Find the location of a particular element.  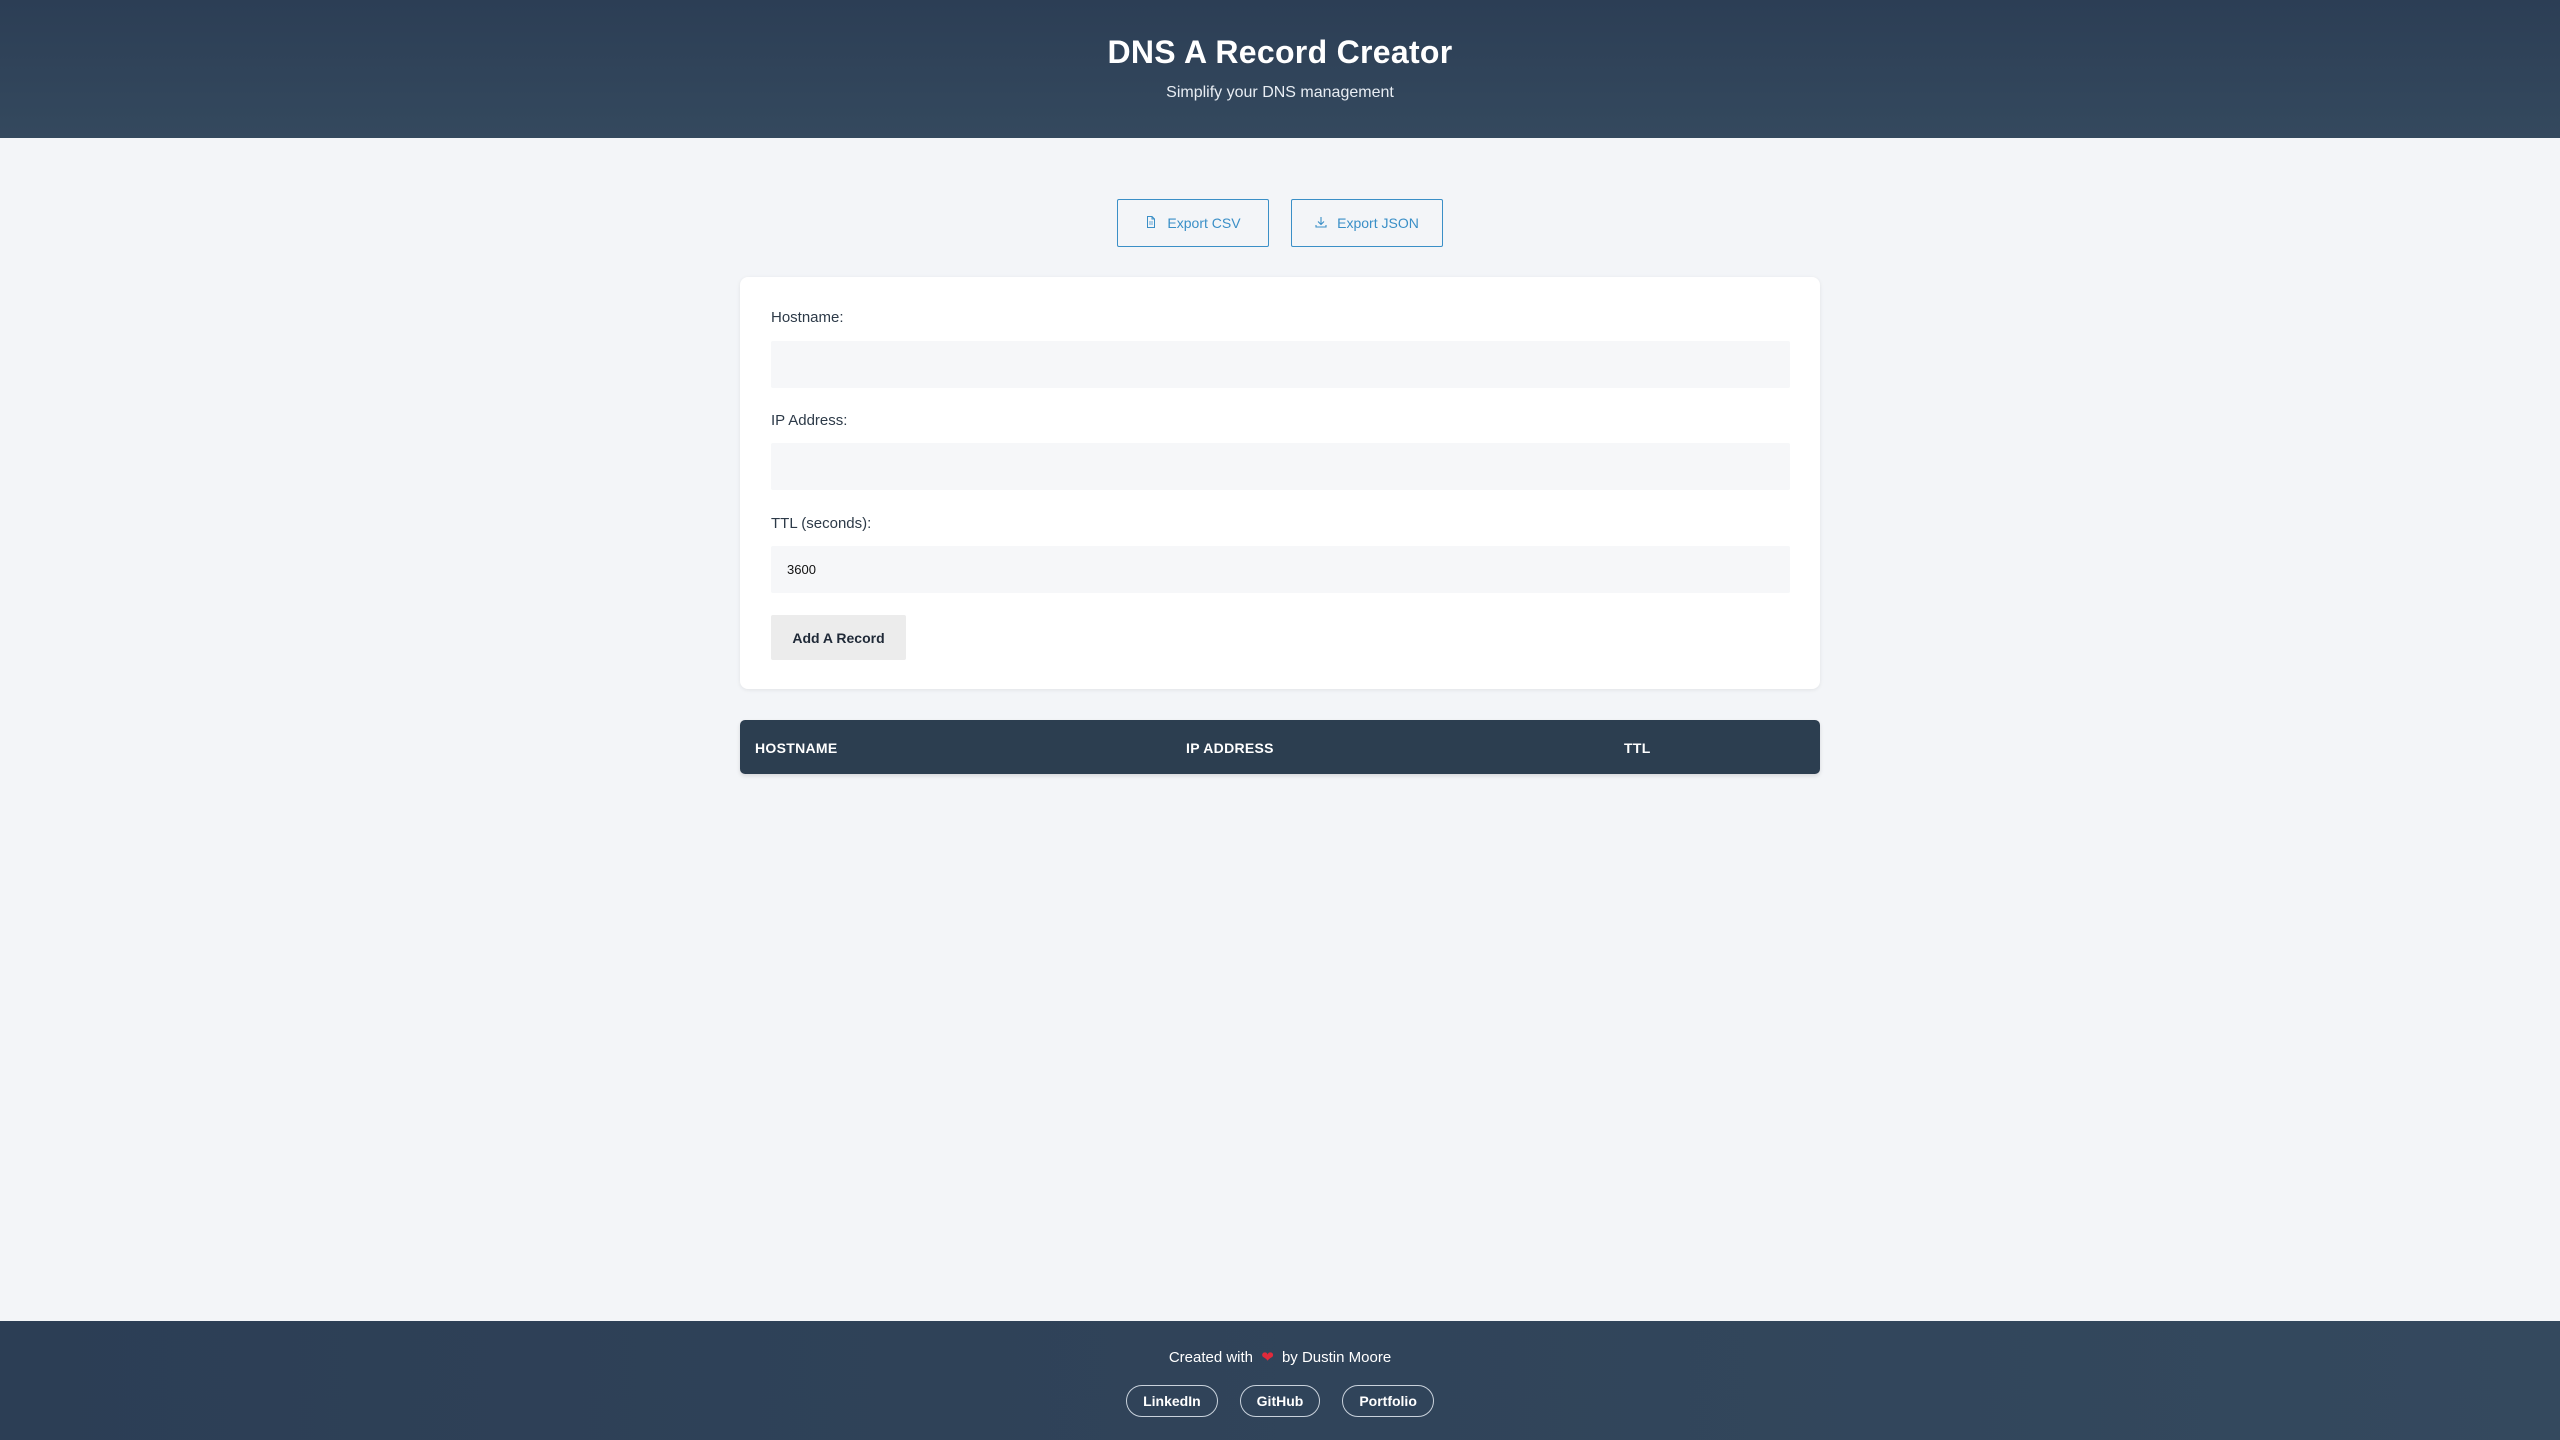

linkedin-link: LinkedIn is located at coordinates (1172, 1401).